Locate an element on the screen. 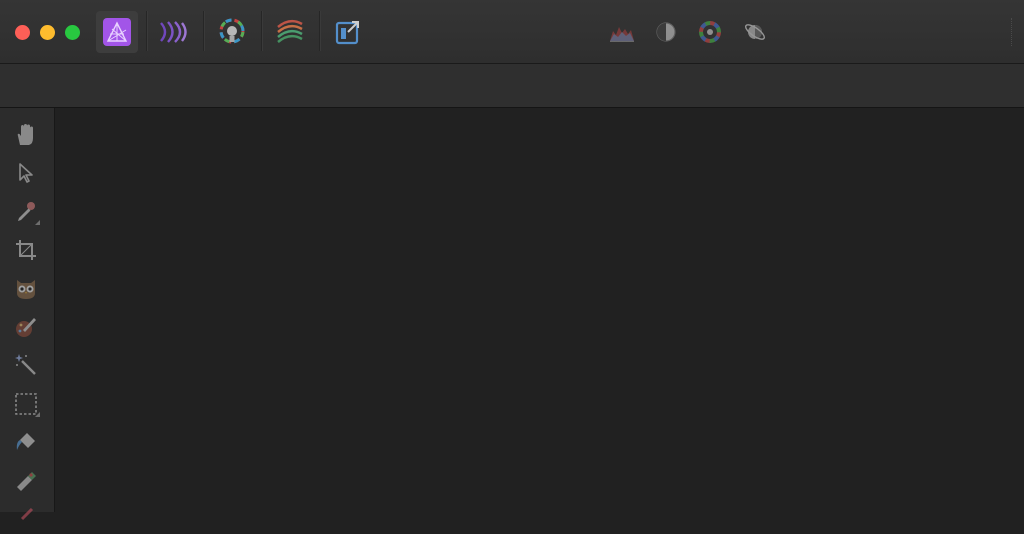 The image size is (1024, 534). selection-brush-tool-button is located at coordinates (26, 289).